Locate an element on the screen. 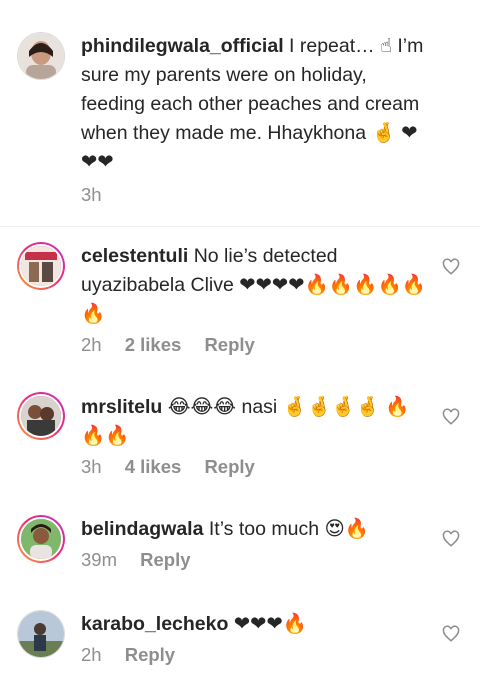 Image resolution: width=480 pixels, height=697 pixels. comment-username: karabo_lecheko is located at coordinates (154, 624).